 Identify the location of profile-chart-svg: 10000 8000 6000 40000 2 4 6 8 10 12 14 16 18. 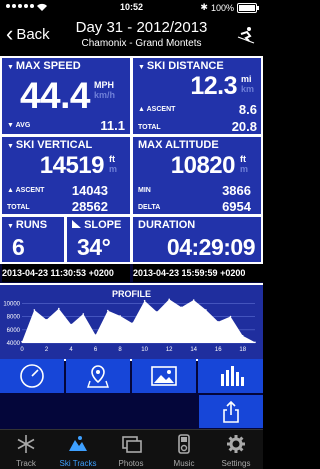
(129, 325).